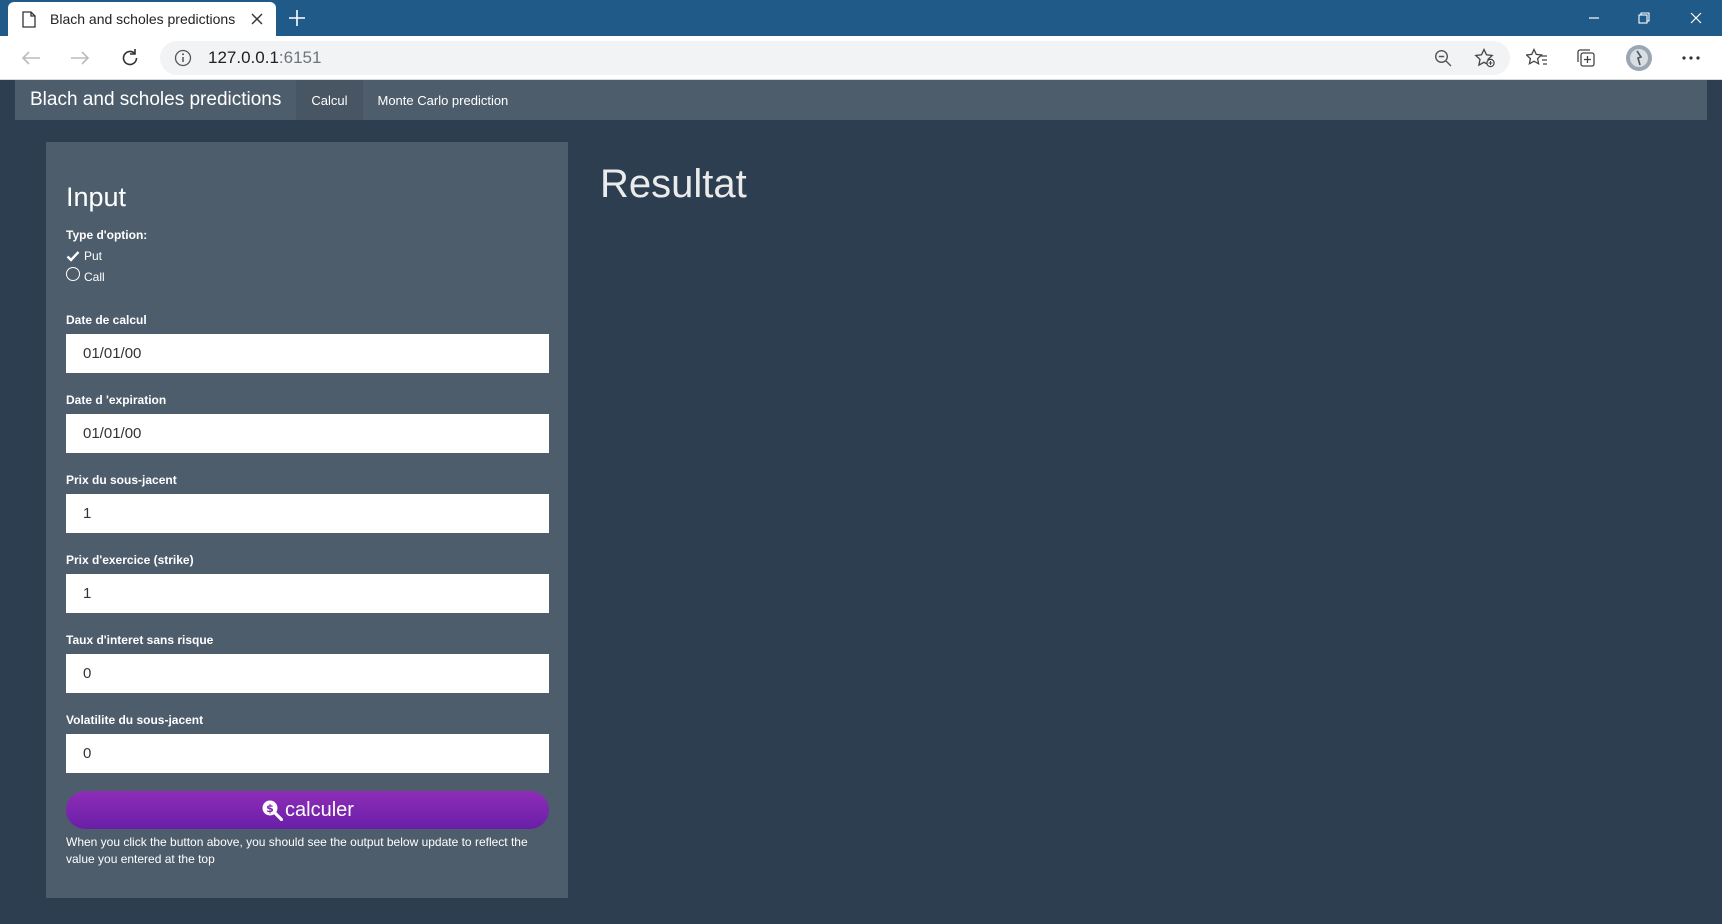 This screenshot has height=924, width=1722. What do you see at coordinates (1691, 58) in the screenshot?
I see `more-options-icon` at bounding box center [1691, 58].